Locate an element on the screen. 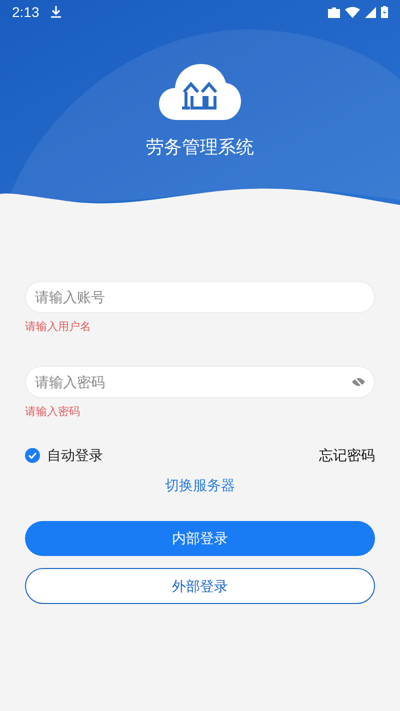  username-field: 请输入账号 is located at coordinates (200, 297).